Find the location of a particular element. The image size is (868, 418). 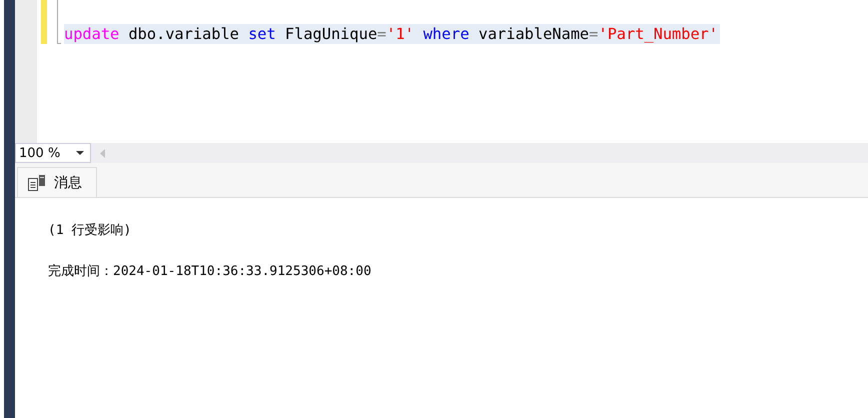

messages-tab: 消息 is located at coordinates (57, 182).